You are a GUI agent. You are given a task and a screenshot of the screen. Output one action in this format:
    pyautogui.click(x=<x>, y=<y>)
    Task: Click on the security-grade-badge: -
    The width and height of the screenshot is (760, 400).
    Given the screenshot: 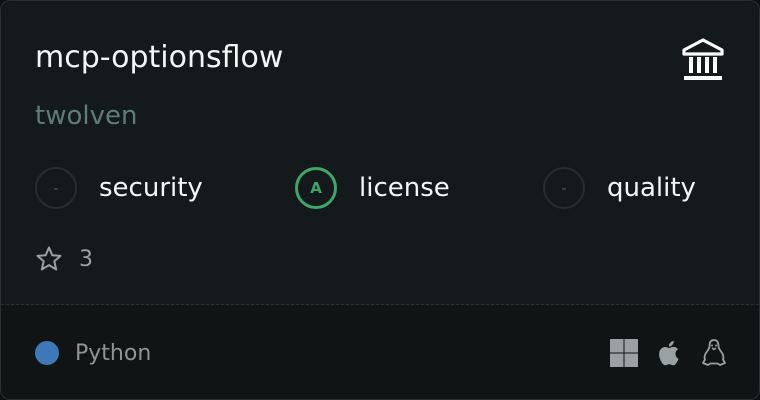 What is the action you would take?
    pyautogui.click(x=56, y=188)
    